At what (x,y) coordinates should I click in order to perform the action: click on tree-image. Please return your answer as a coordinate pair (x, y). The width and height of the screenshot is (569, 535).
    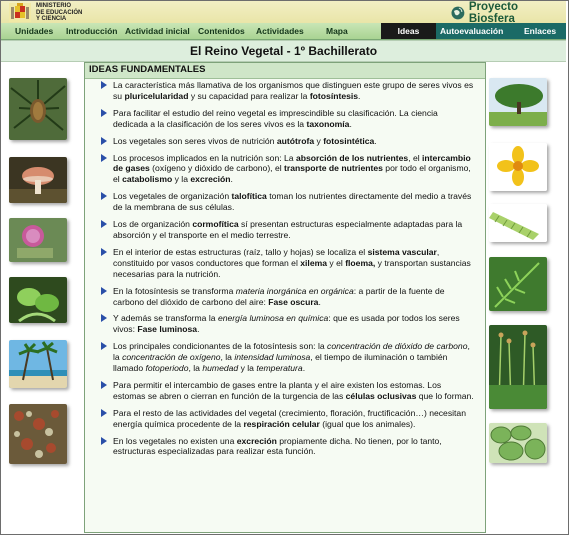
    Looking at the image, I should click on (518, 102).